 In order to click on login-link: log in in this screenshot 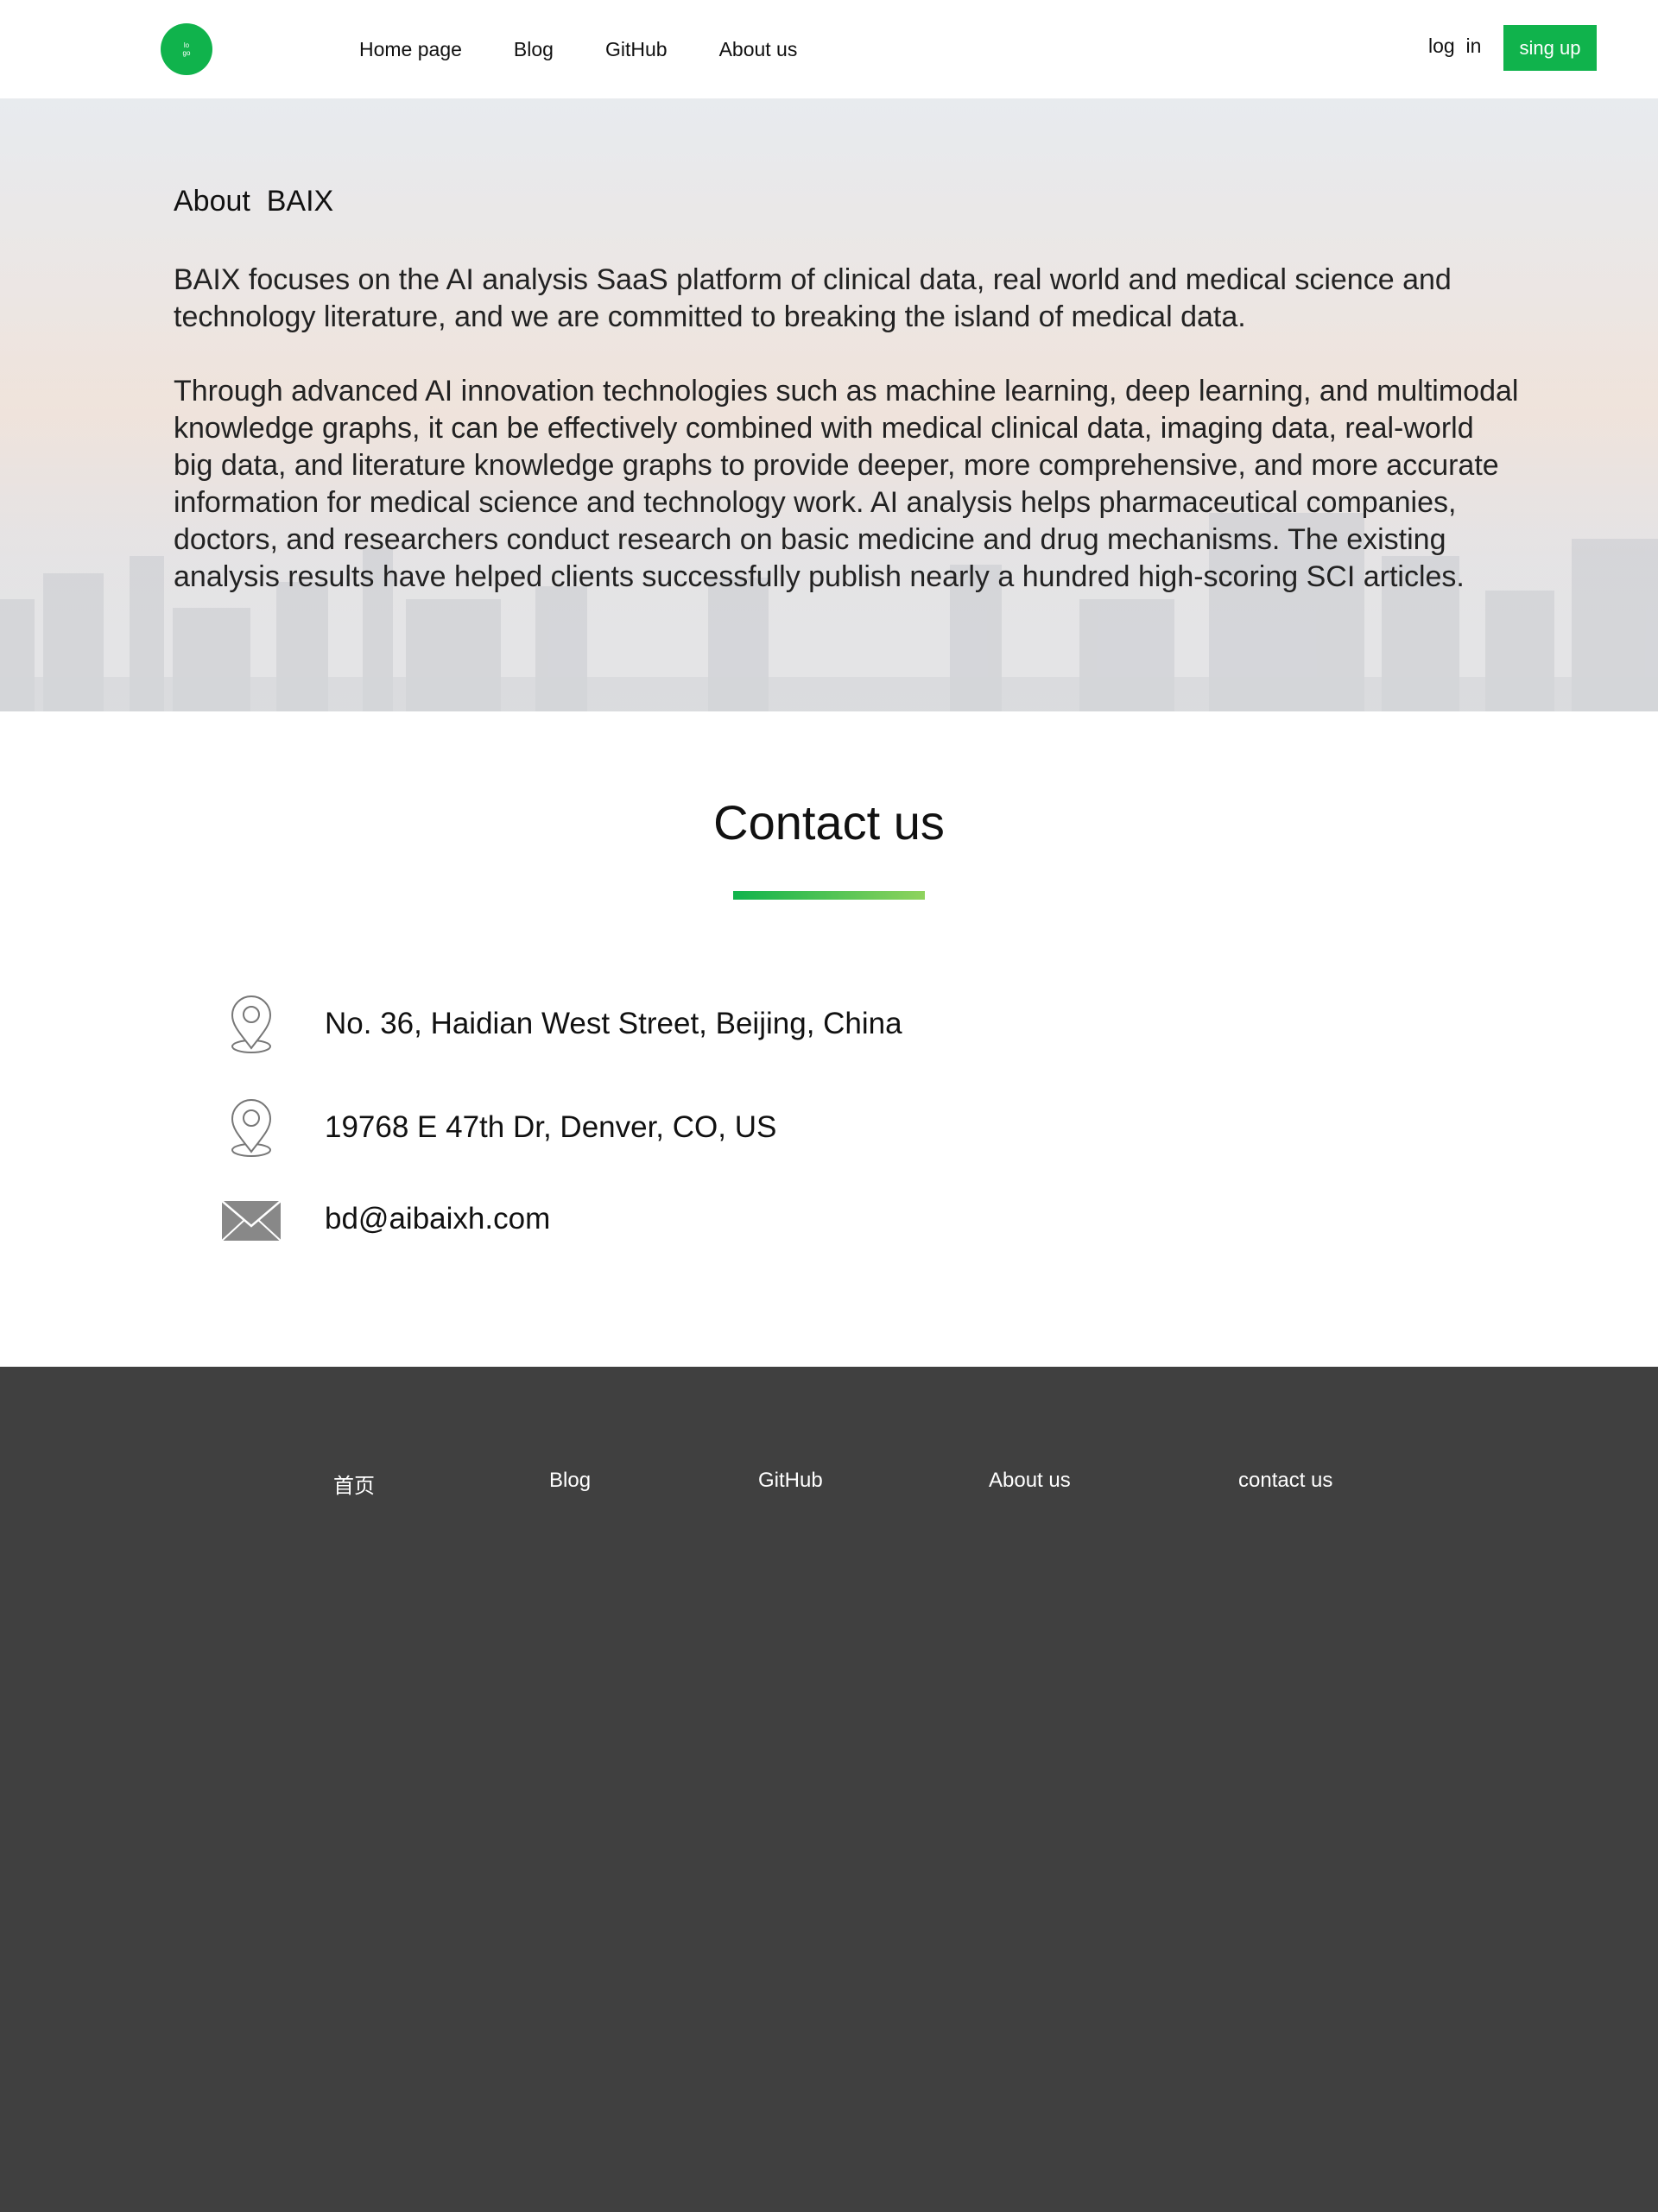, I will do `click(1454, 46)`.